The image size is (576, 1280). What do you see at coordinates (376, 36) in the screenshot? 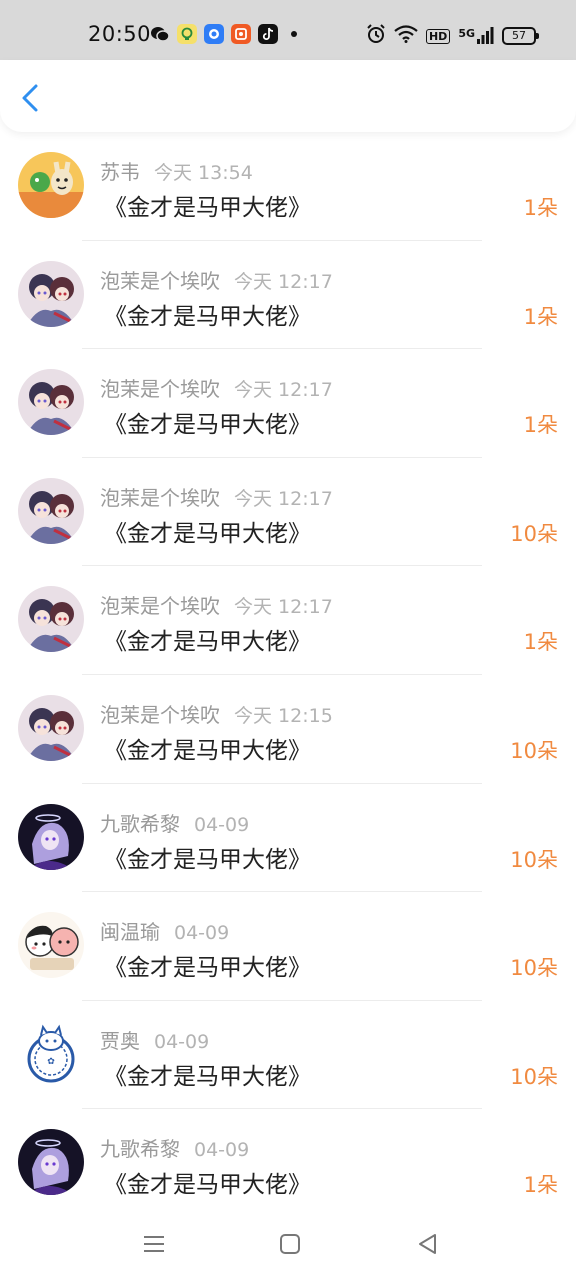
I see `alarm-icon` at bounding box center [376, 36].